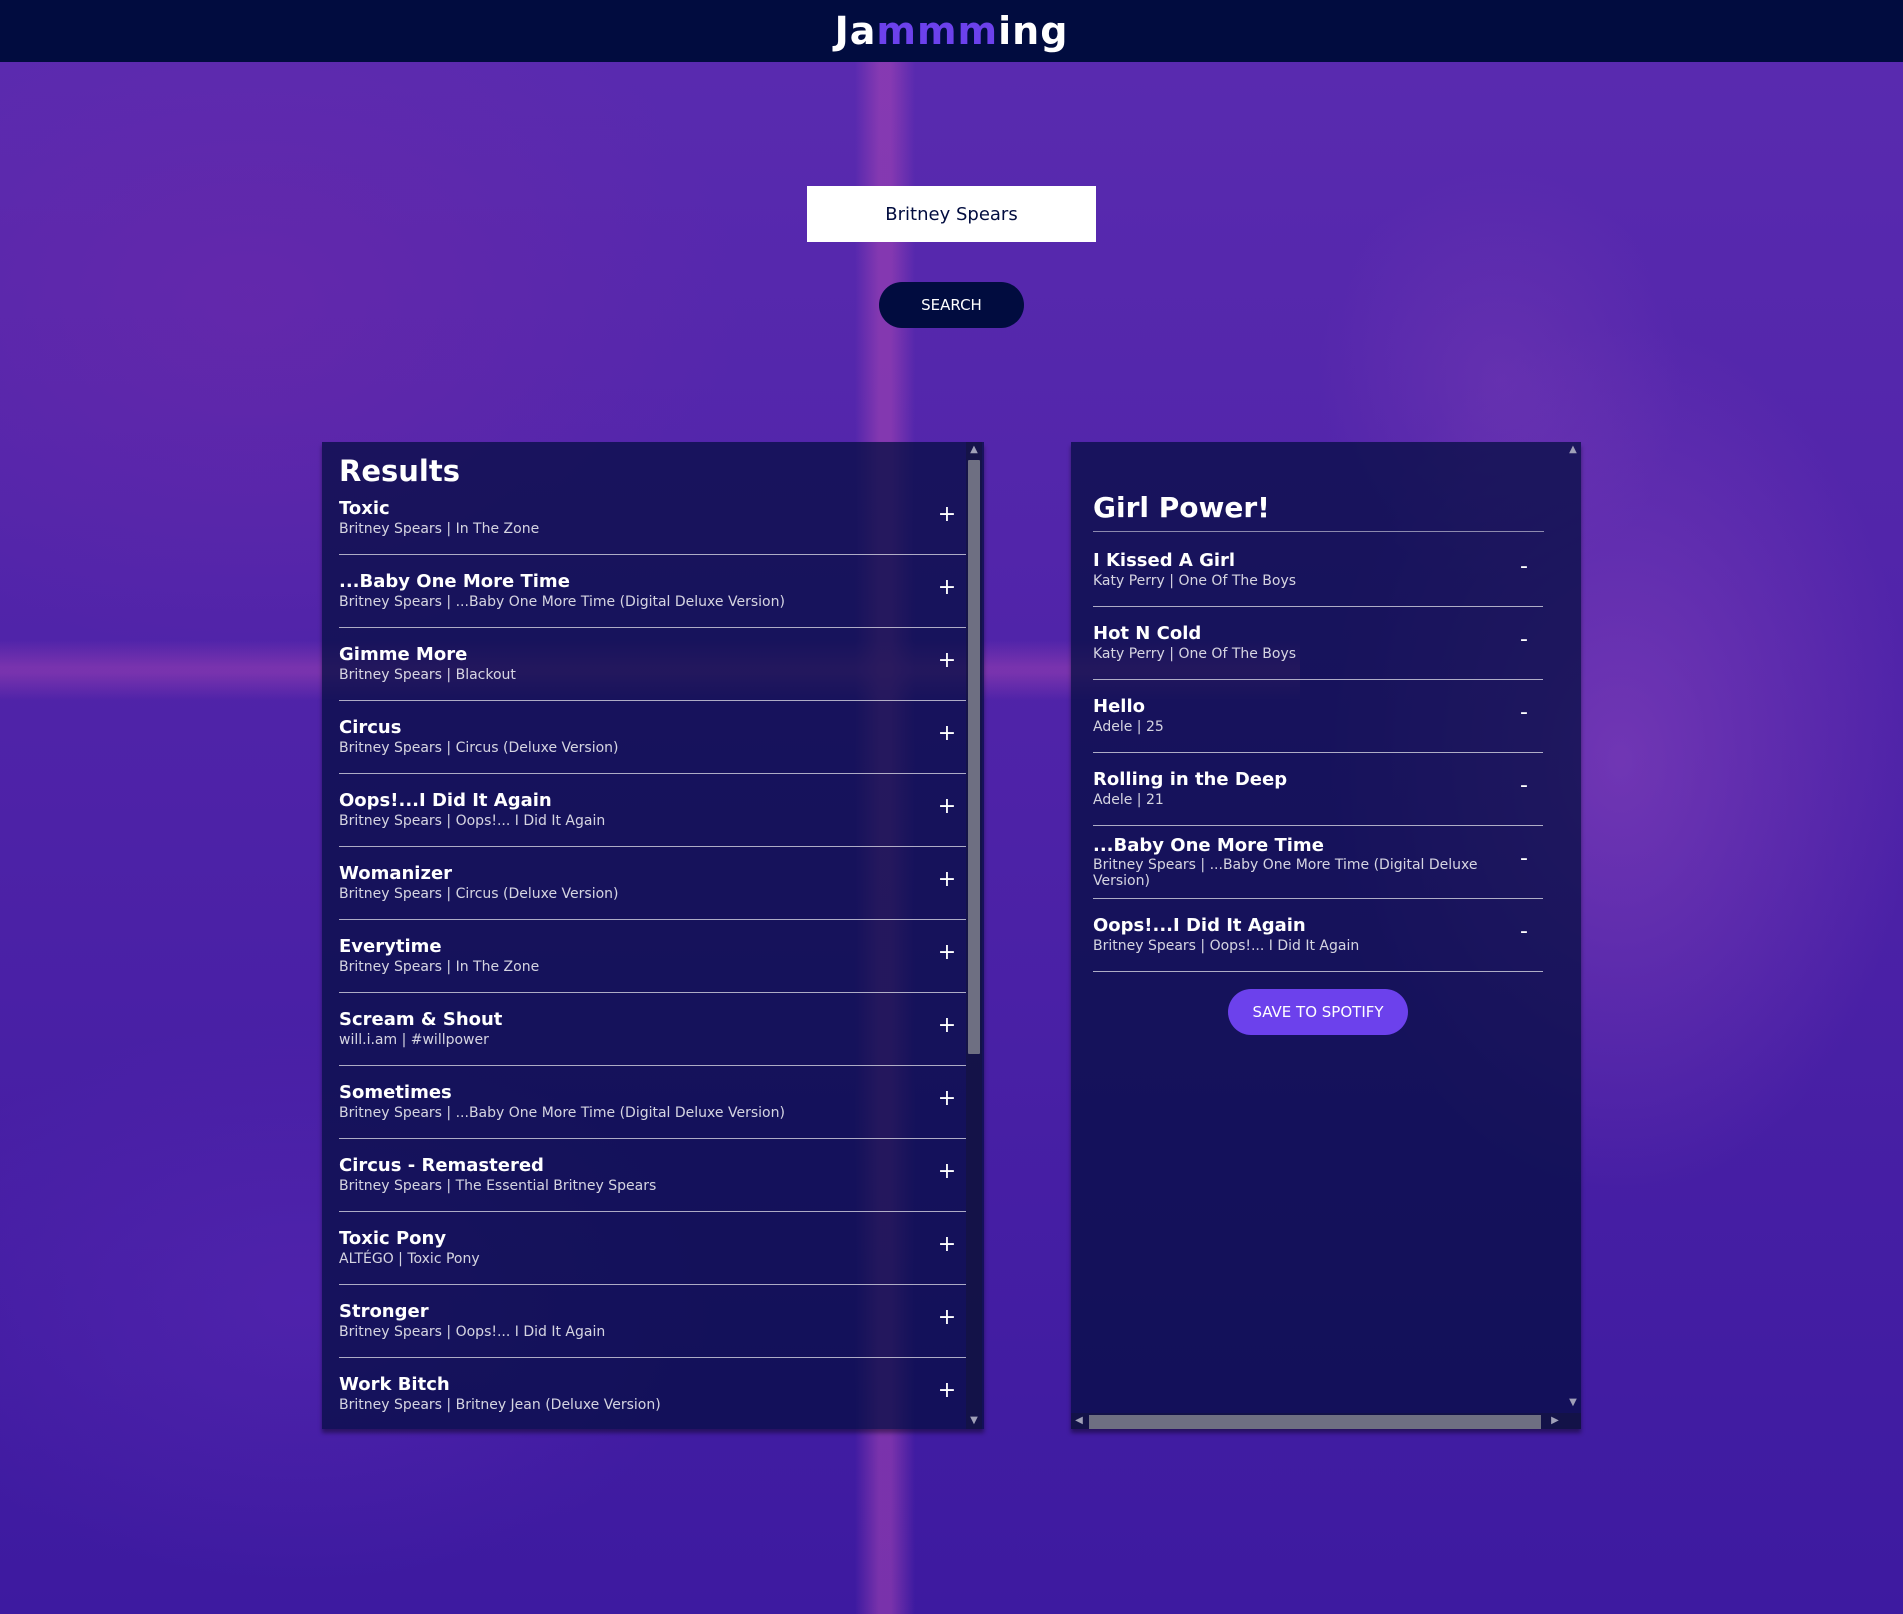 The image size is (1903, 1614). What do you see at coordinates (364, 508) in the screenshot?
I see `track-name: Toxic` at bounding box center [364, 508].